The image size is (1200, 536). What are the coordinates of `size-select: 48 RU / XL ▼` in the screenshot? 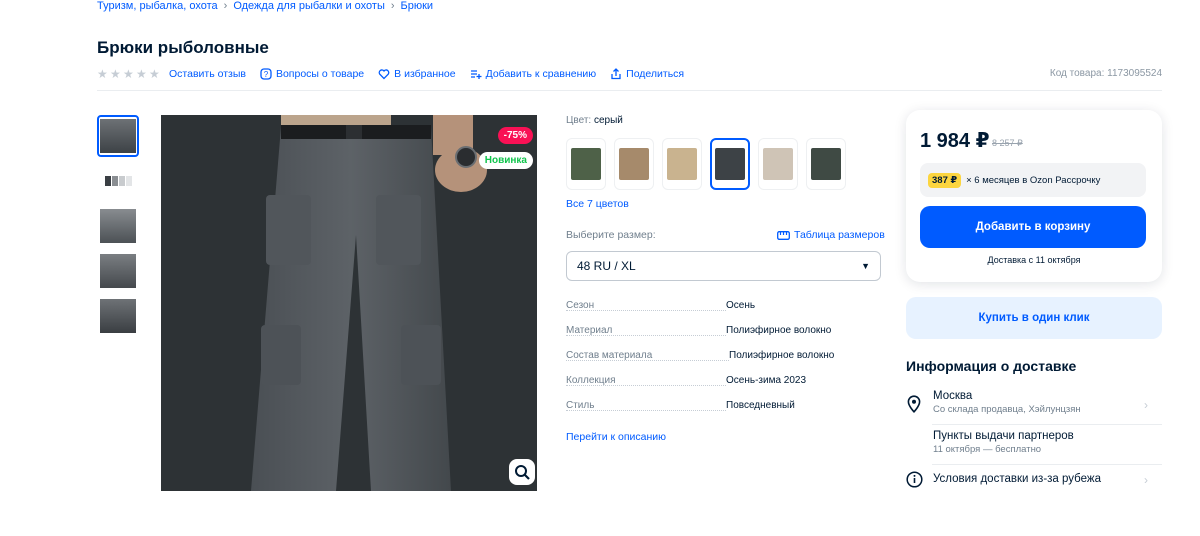 It's located at (723, 266).